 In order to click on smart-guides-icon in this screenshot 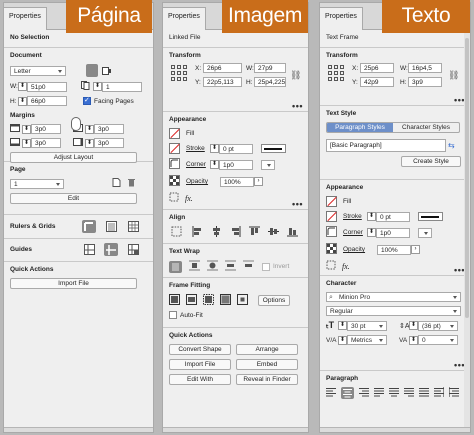, I will do `click(111, 249)`.